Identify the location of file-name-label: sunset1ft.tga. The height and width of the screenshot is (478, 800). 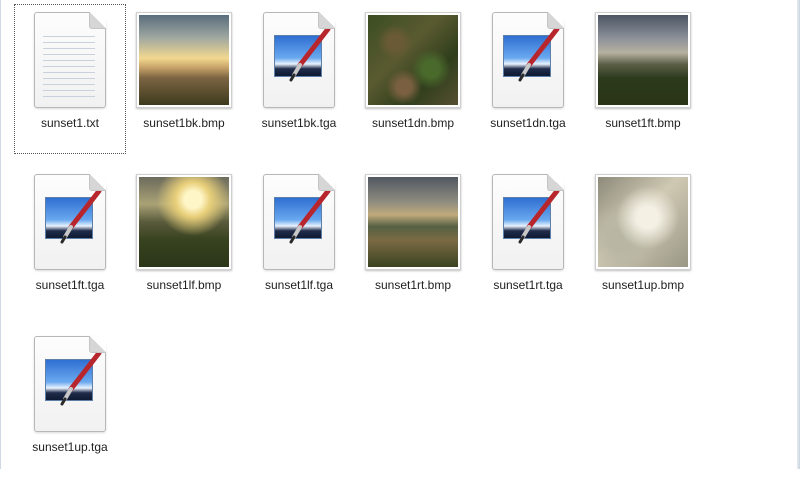
(70, 285).